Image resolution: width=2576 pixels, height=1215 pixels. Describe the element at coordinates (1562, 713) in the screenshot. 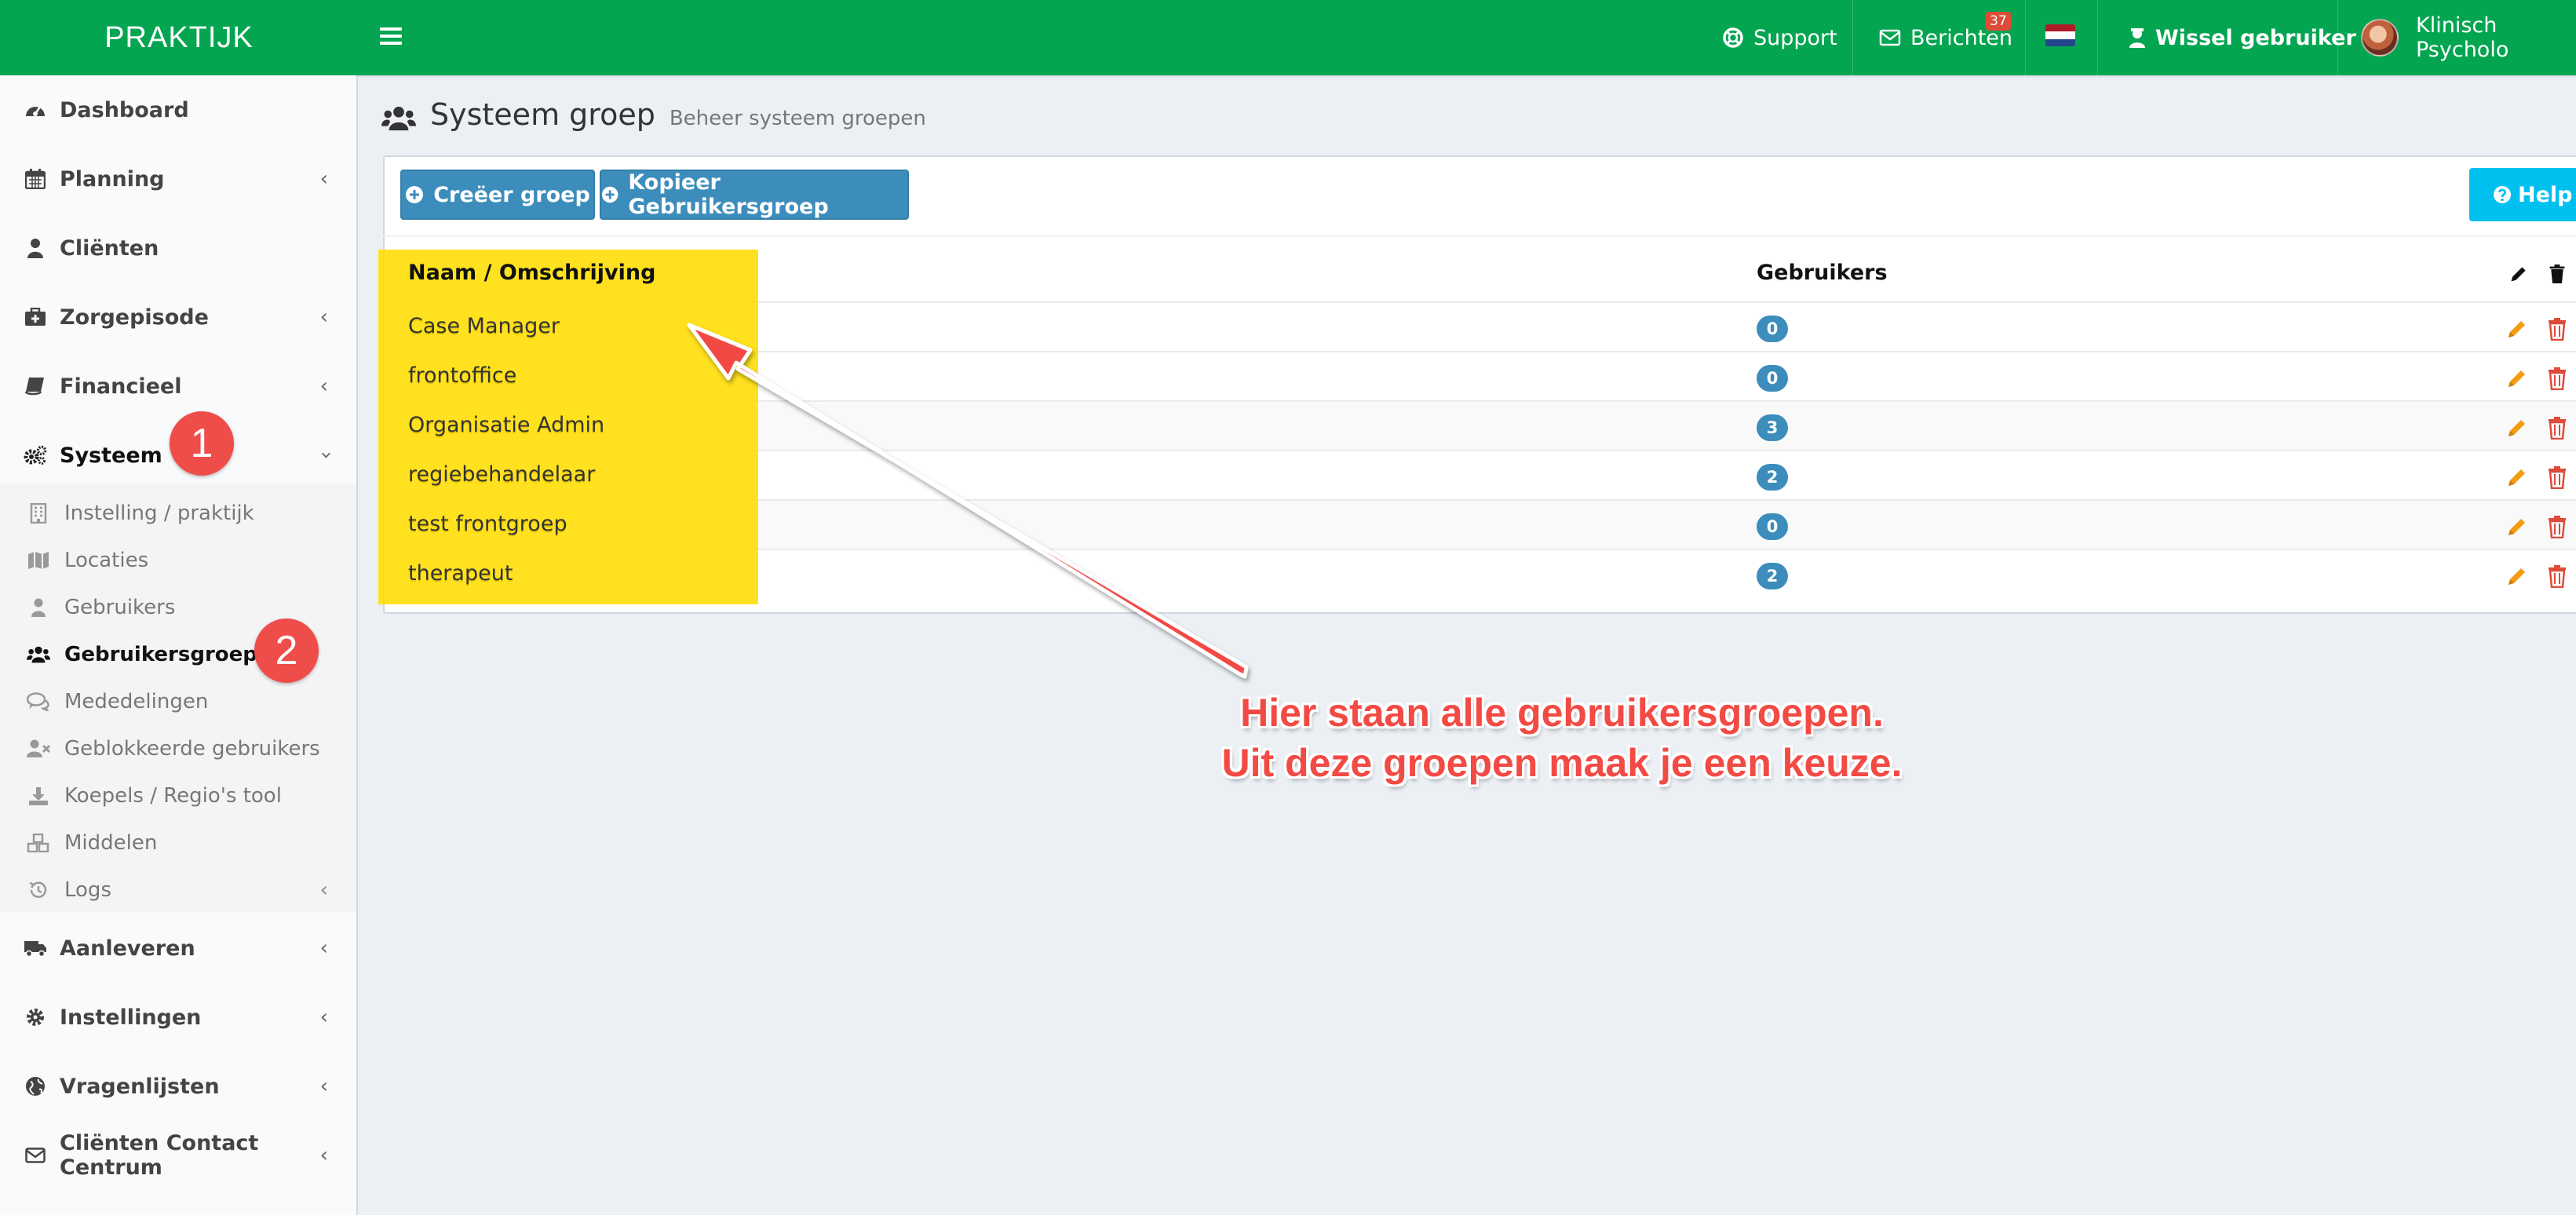

I see `callout-line-1: Hier staan alle gebruikersgroepen.` at that location.